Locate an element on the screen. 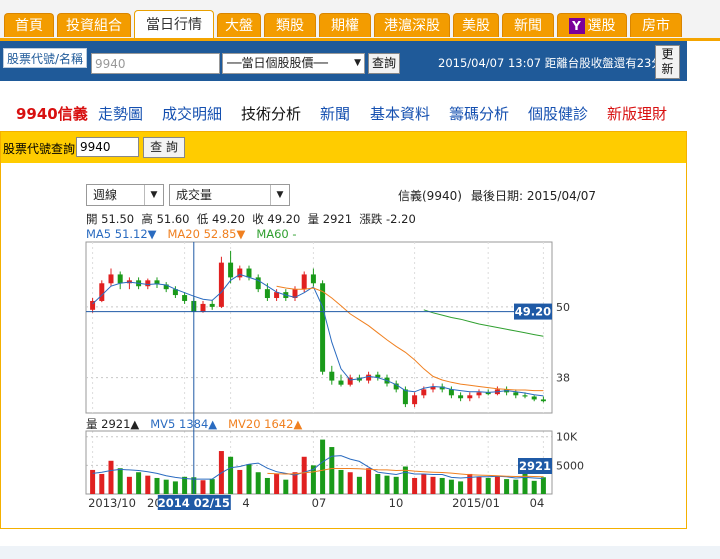 The image size is (720, 559). cursor-price-label: 49.20 is located at coordinates (533, 312).